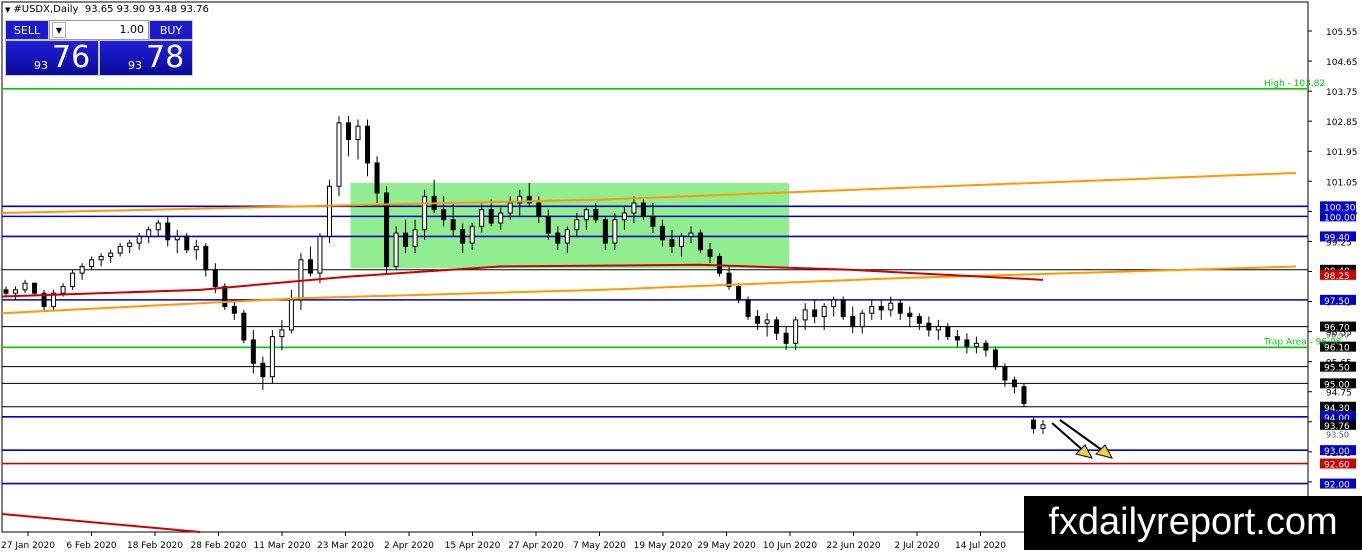  Describe the element at coordinates (27, 30) in the screenshot. I see `sell-button: SELL` at that location.